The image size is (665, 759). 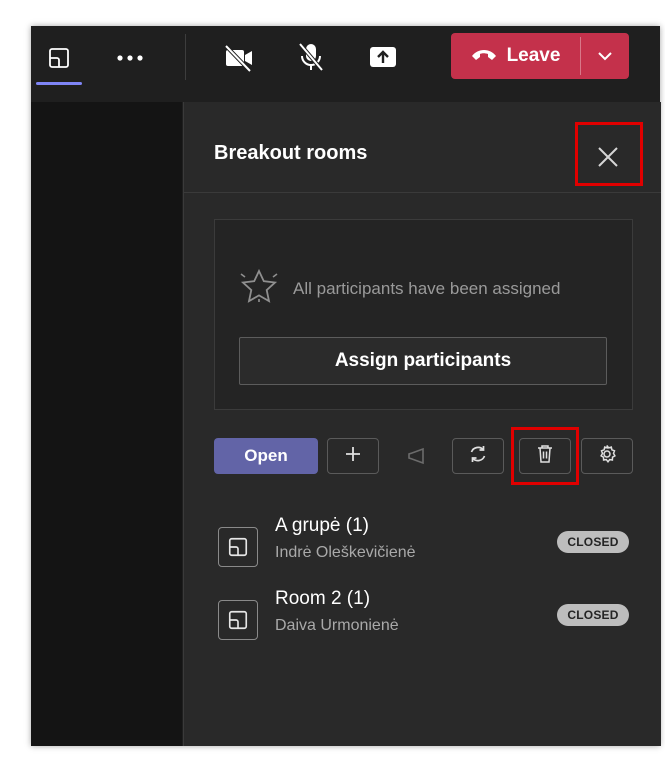 I want to click on assign-participants-button: Assign participants, so click(x=423, y=361).